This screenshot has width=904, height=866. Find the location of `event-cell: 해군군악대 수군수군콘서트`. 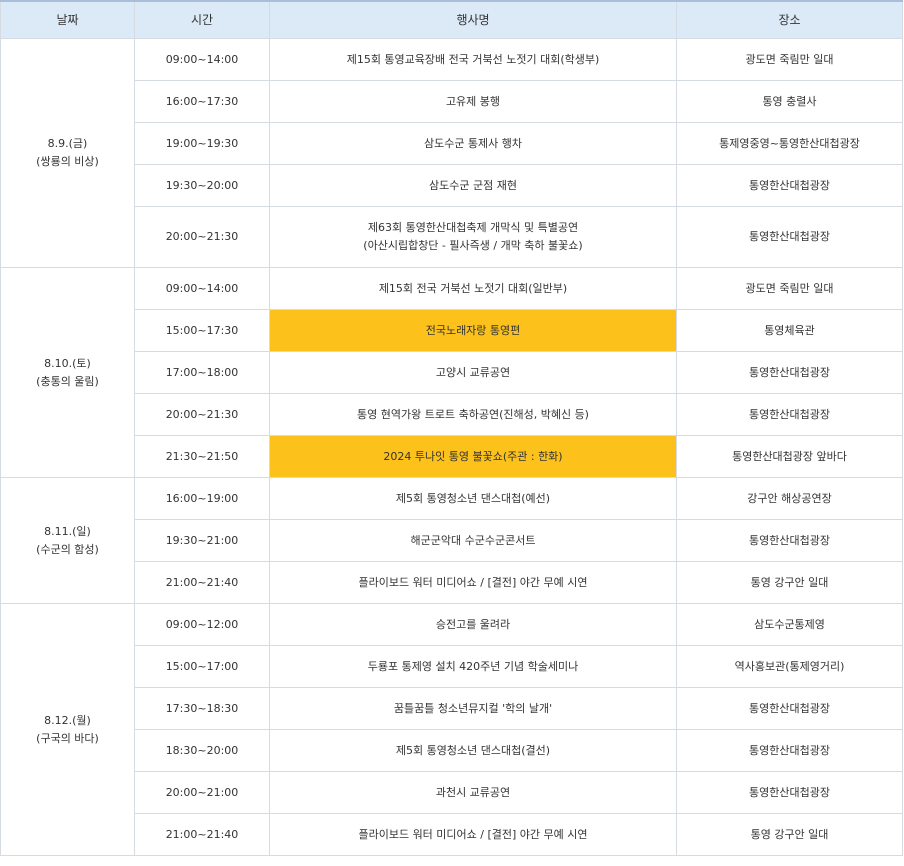

event-cell: 해군군악대 수군수군콘서트 is located at coordinates (473, 540).